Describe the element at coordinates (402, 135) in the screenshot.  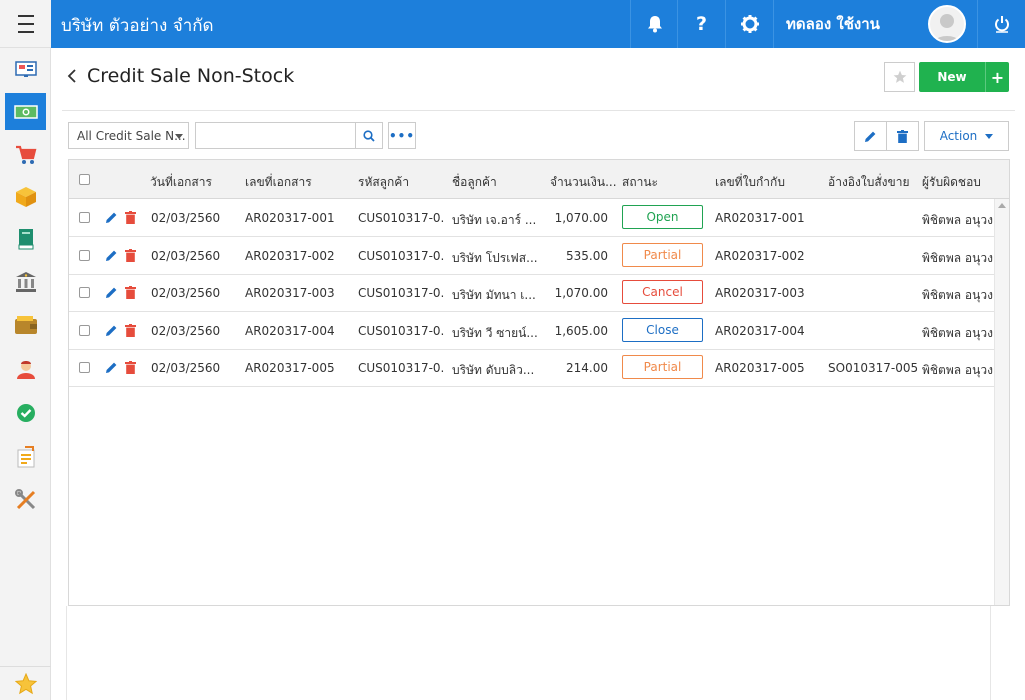
I see `more-options-button: •••` at that location.